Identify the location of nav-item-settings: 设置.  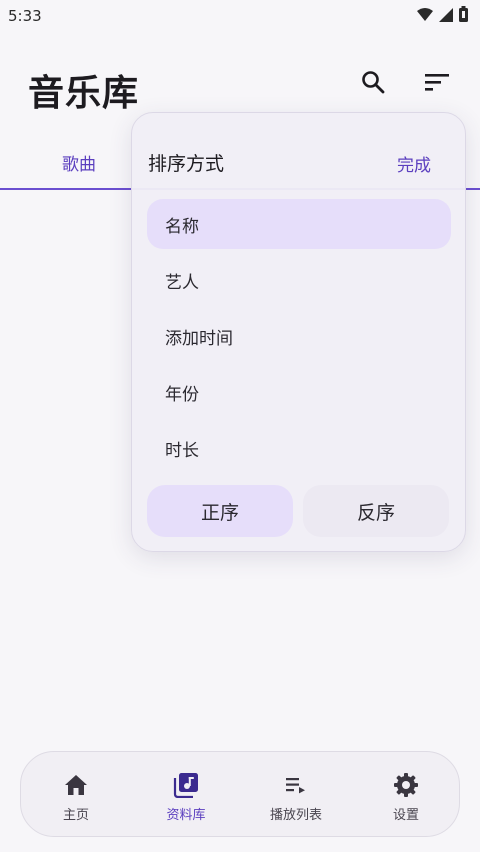
(406, 795).